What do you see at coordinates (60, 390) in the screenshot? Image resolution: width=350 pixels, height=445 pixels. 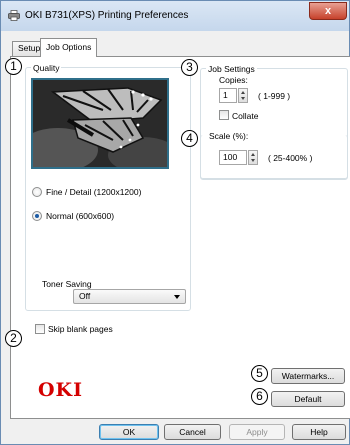 I see `oki-logo: OKI` at bounding box center [60, 390].